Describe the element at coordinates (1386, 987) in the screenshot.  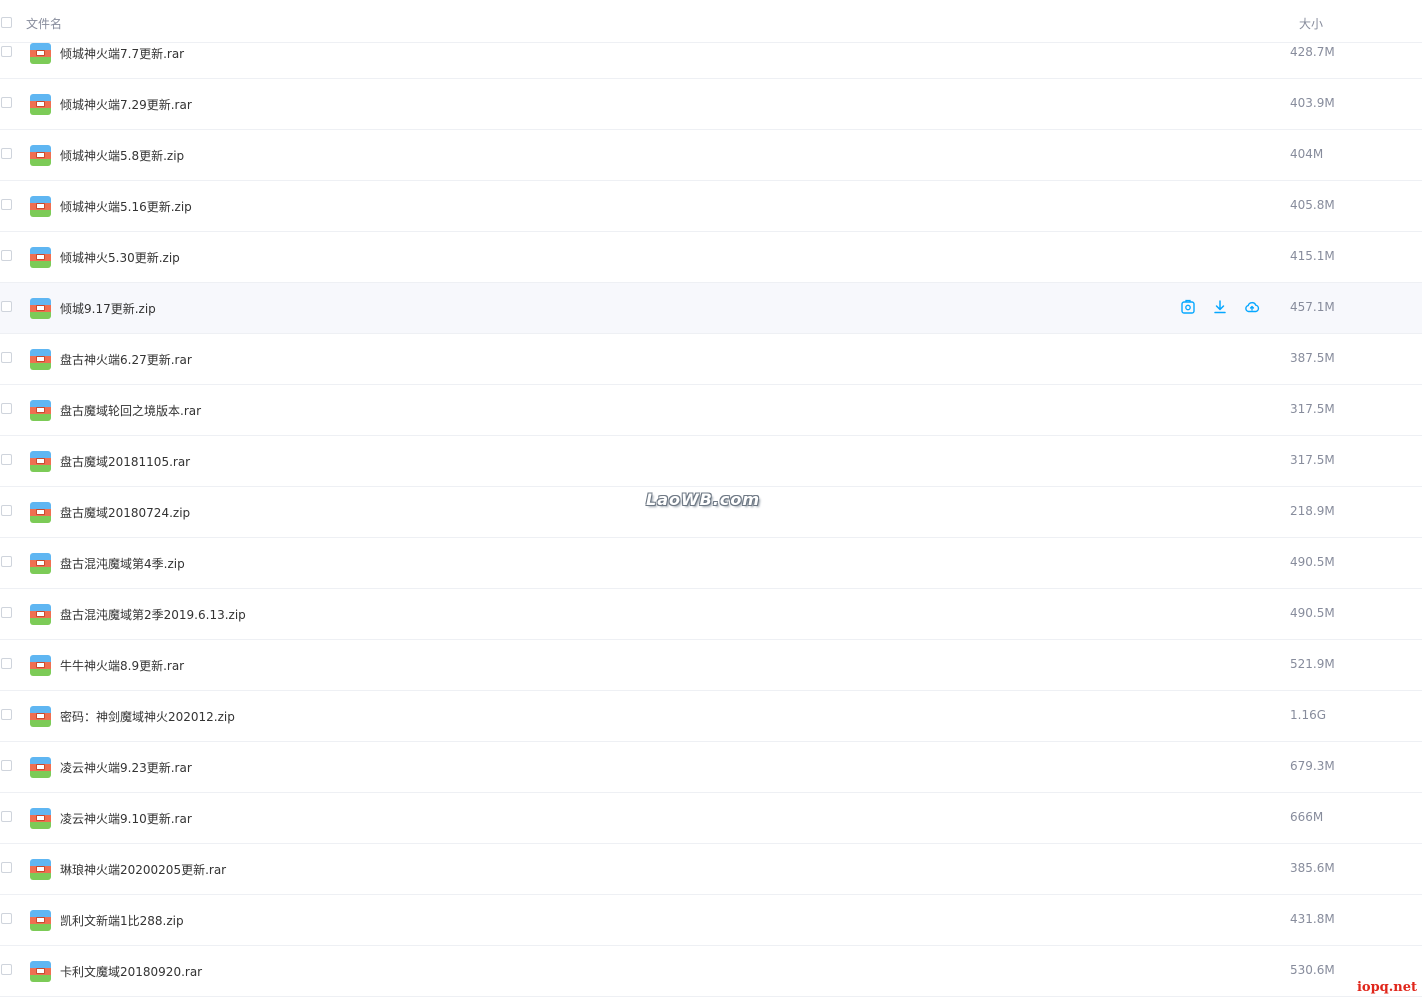
I see `corner-watermark: iopq.net` at that location.